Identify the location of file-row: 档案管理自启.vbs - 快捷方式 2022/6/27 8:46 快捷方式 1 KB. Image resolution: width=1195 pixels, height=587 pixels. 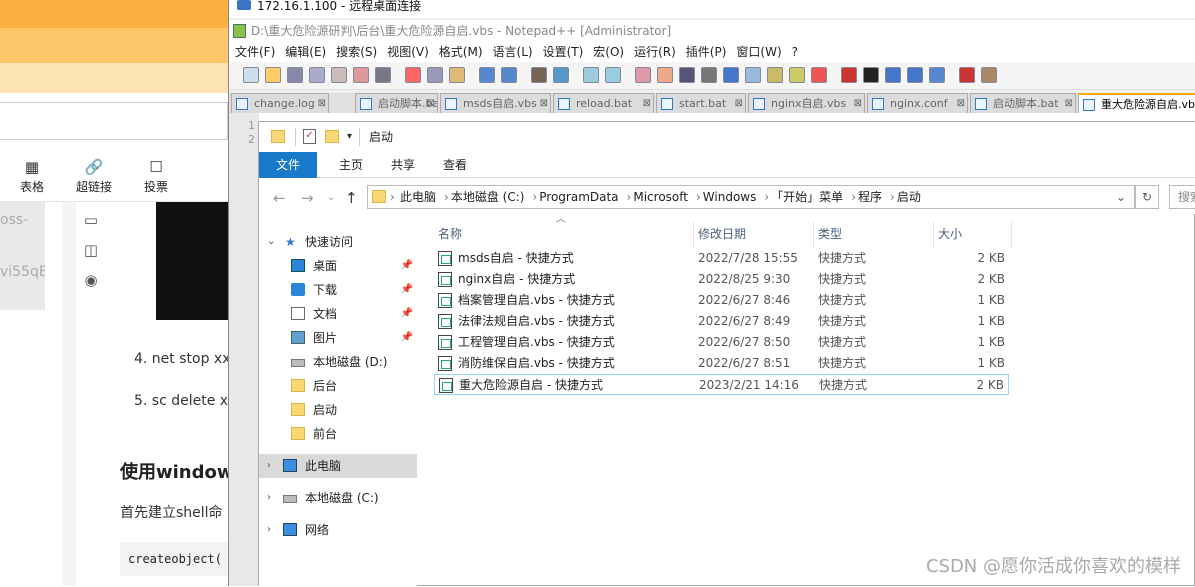
(721, 300).